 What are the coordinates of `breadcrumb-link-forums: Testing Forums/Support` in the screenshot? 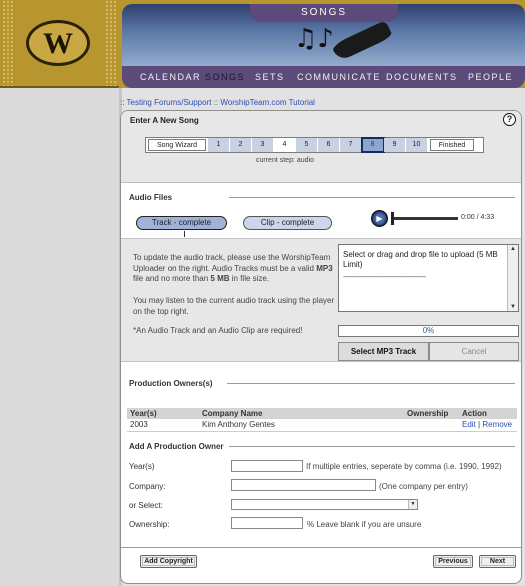 It's located at (169, 102).